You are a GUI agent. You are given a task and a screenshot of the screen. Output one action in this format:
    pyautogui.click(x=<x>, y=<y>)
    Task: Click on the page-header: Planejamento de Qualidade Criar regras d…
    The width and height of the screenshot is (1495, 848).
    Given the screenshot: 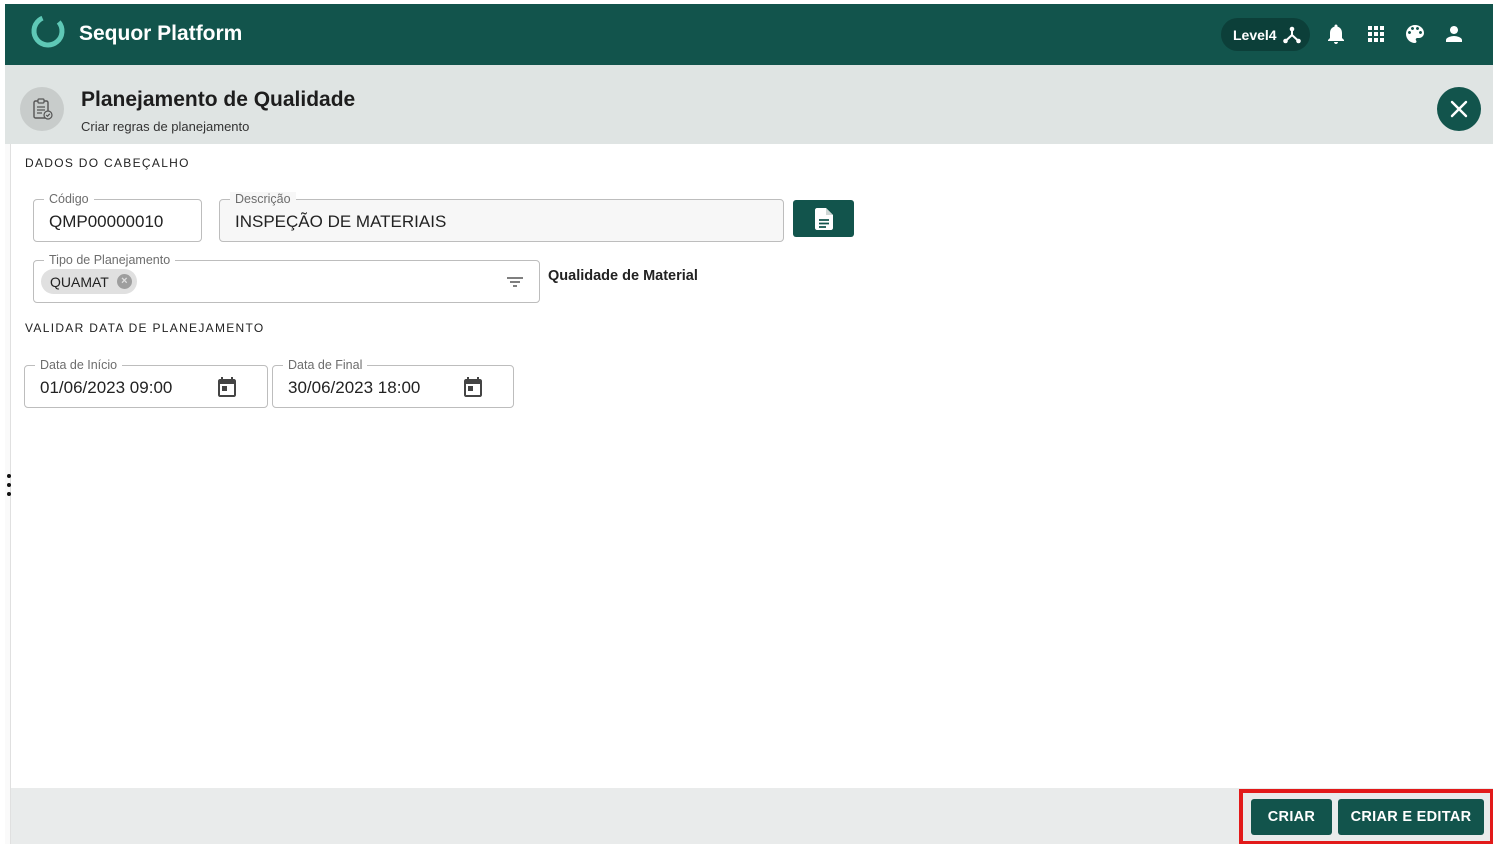 What is the action you would take?
    pyautogui.click(x=749, y=104)
    